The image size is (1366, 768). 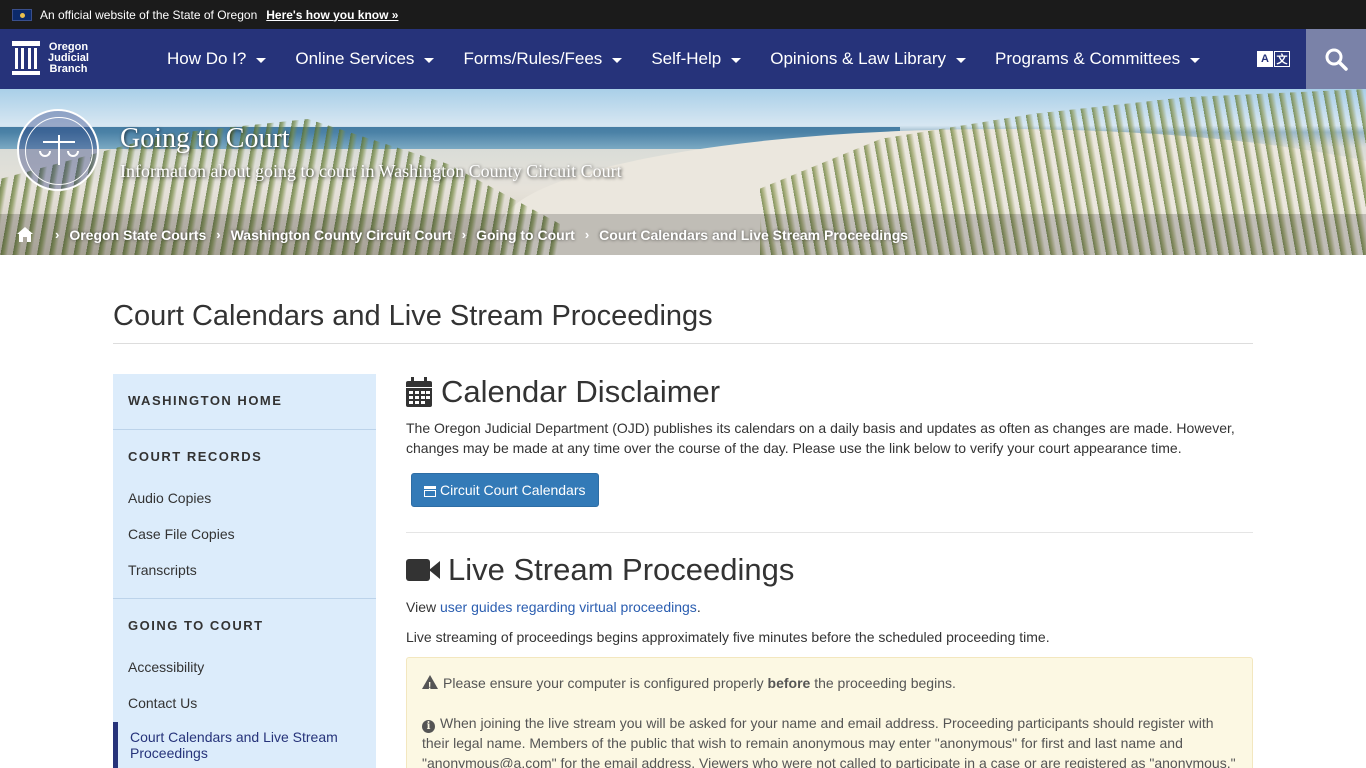 I want to click on hero-title: Going to Court, so click(x=205, y=138).